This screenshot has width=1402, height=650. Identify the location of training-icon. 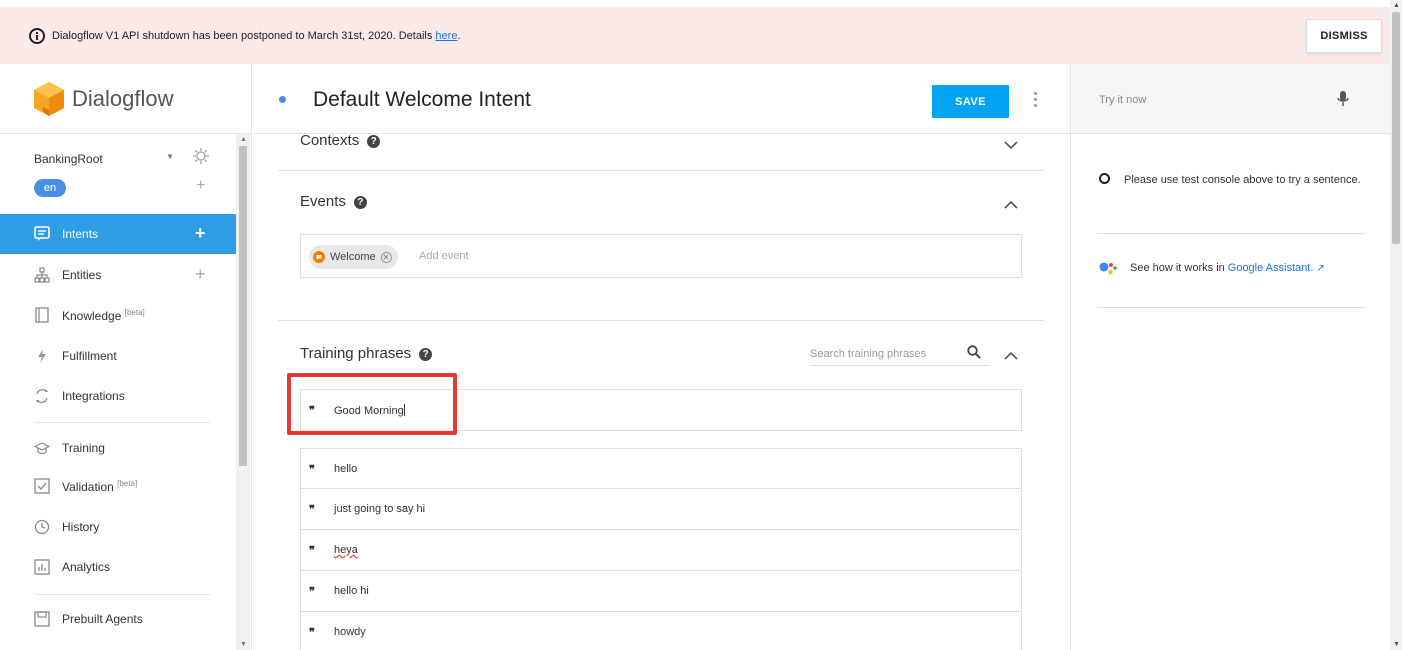
(42, 448).